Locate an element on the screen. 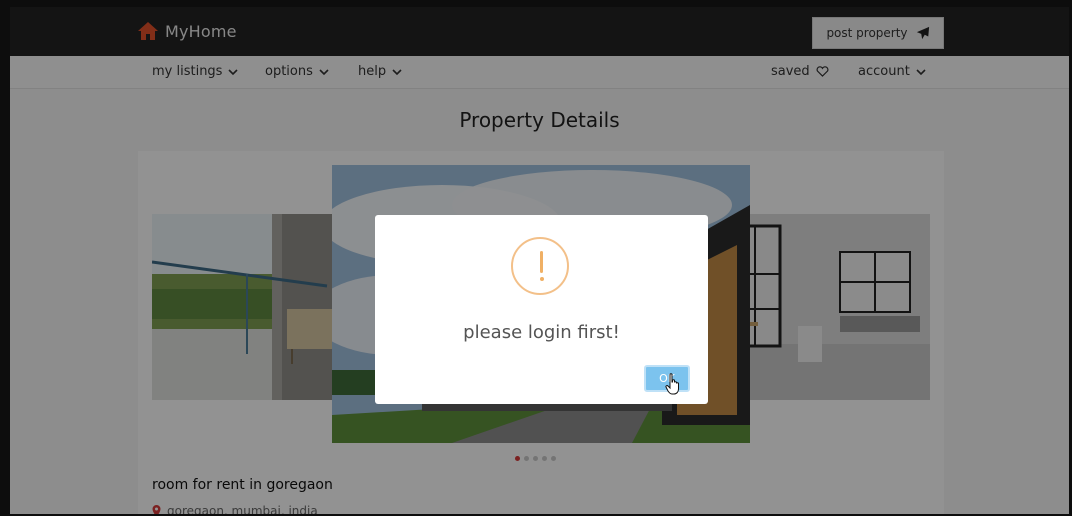 This screenshot has width=1072, height=516. login-alert-dialog: please login first! OK is located at coordinates (541, 309).